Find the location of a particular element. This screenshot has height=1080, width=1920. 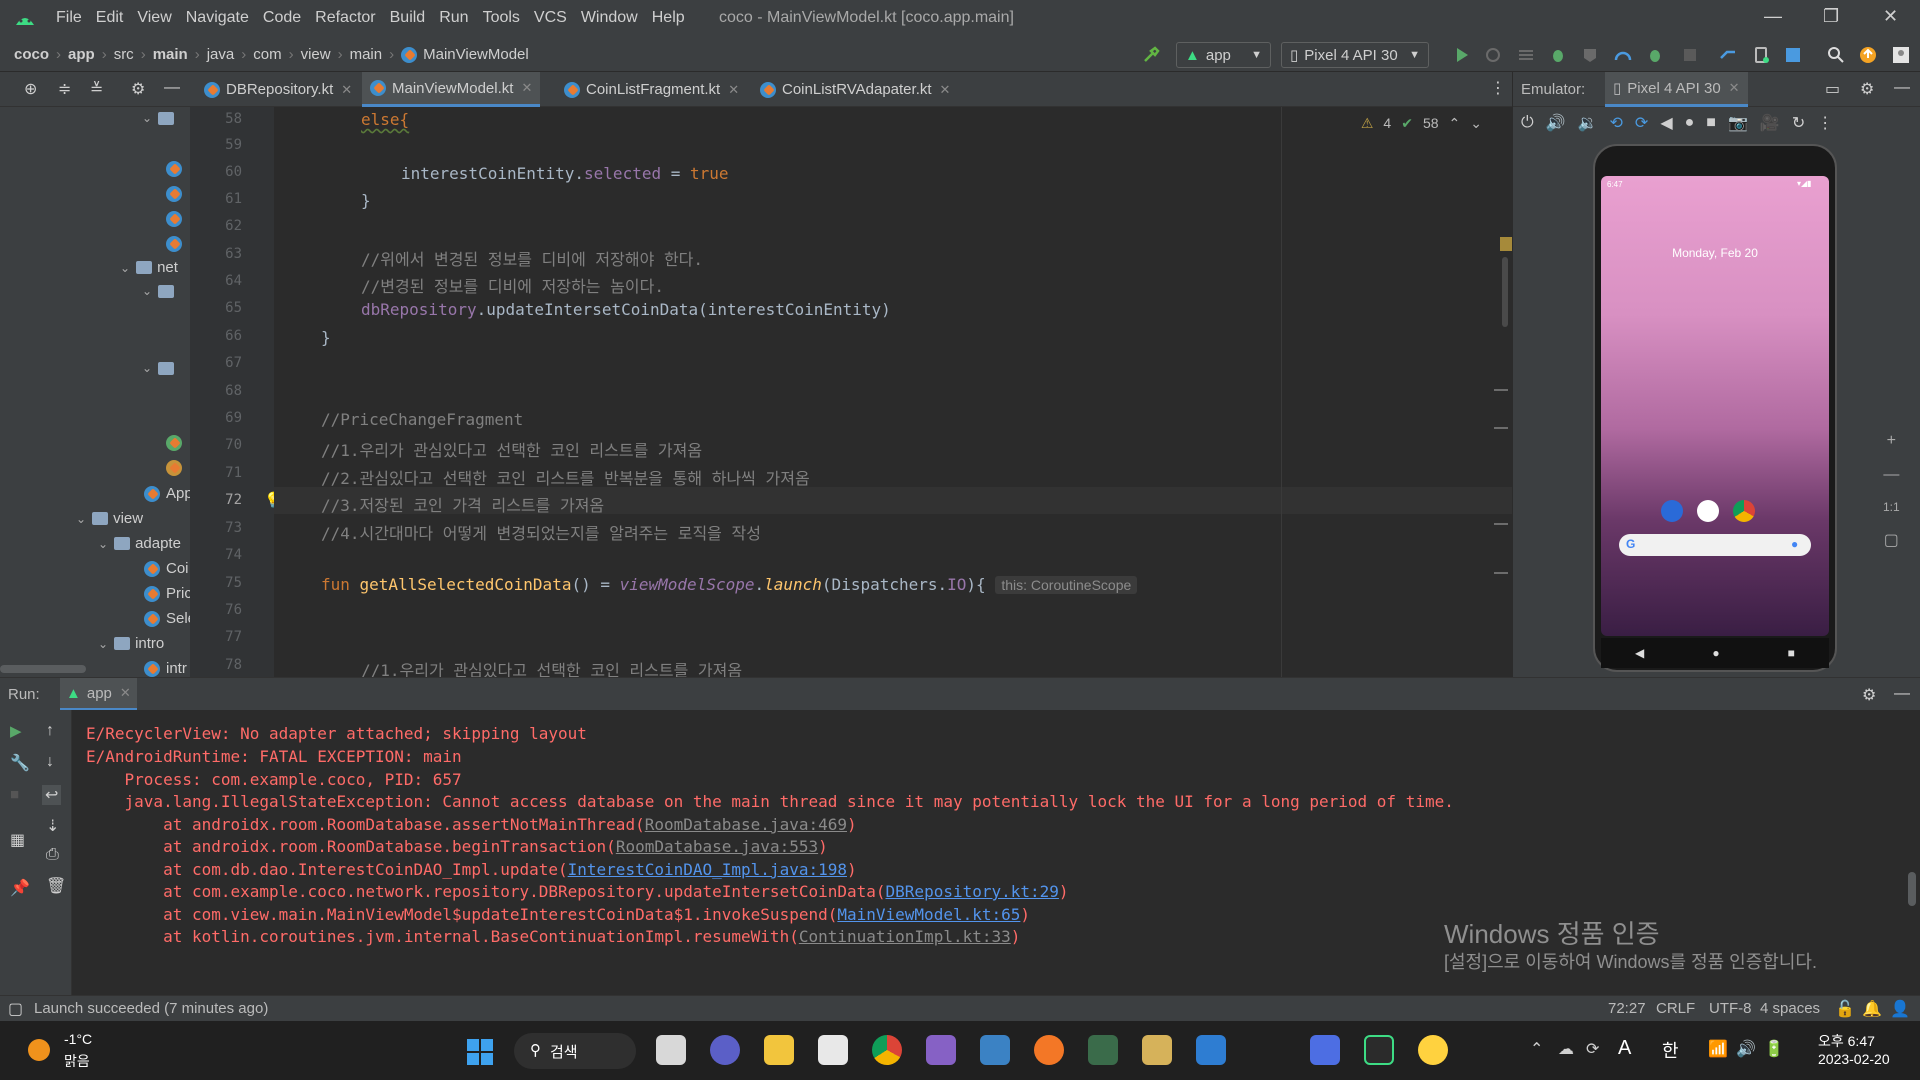

menu-window: Window is located at coordinates (609, 18).